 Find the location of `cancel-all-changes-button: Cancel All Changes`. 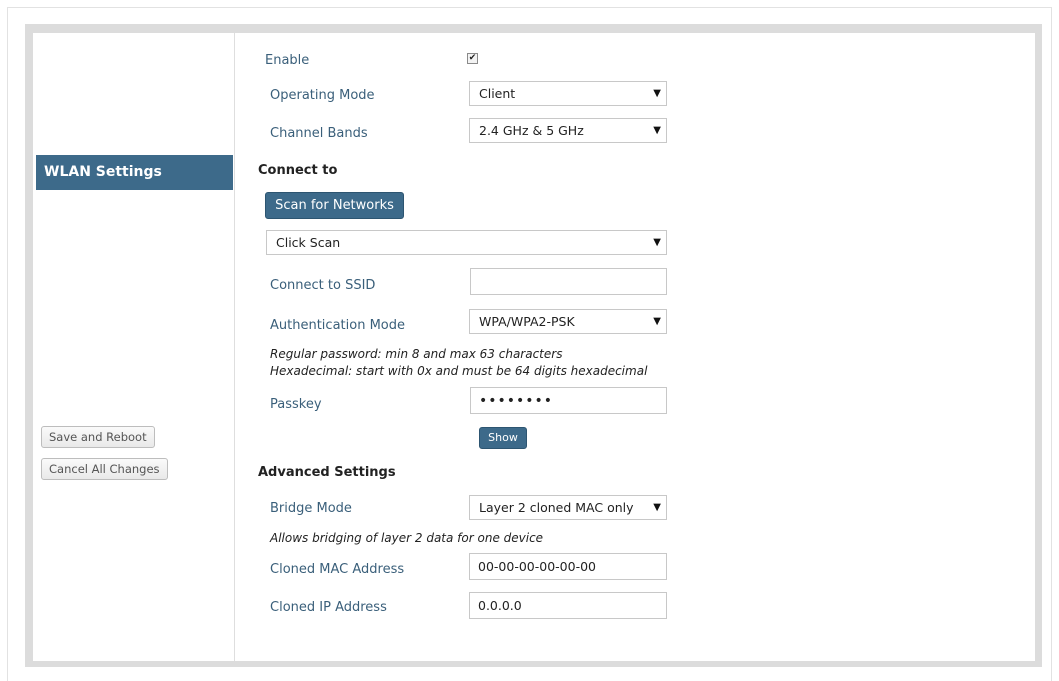

cancel-all-changes-button: Cancel All Changes is located at coordinates (104, 469).